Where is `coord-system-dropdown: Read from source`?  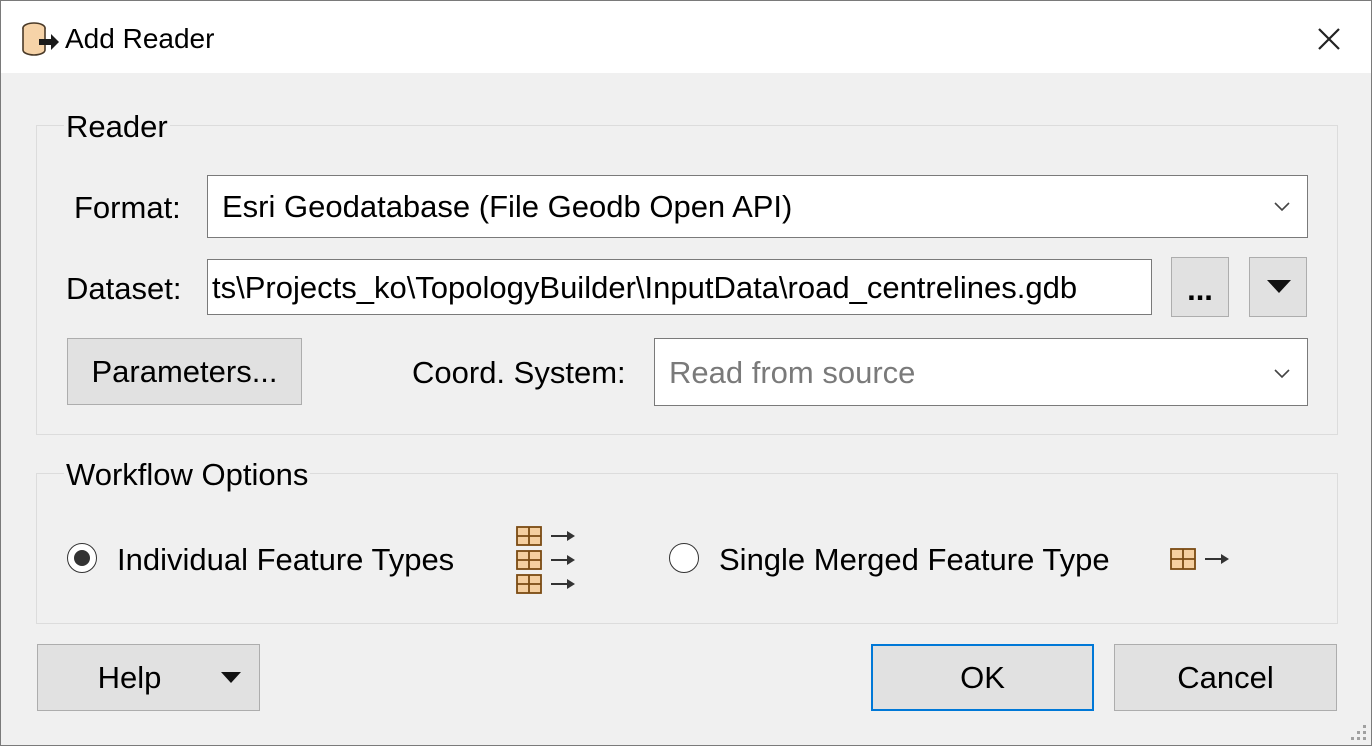
coord-system-dropdown: Read from source is located at coordinates (981, 372).